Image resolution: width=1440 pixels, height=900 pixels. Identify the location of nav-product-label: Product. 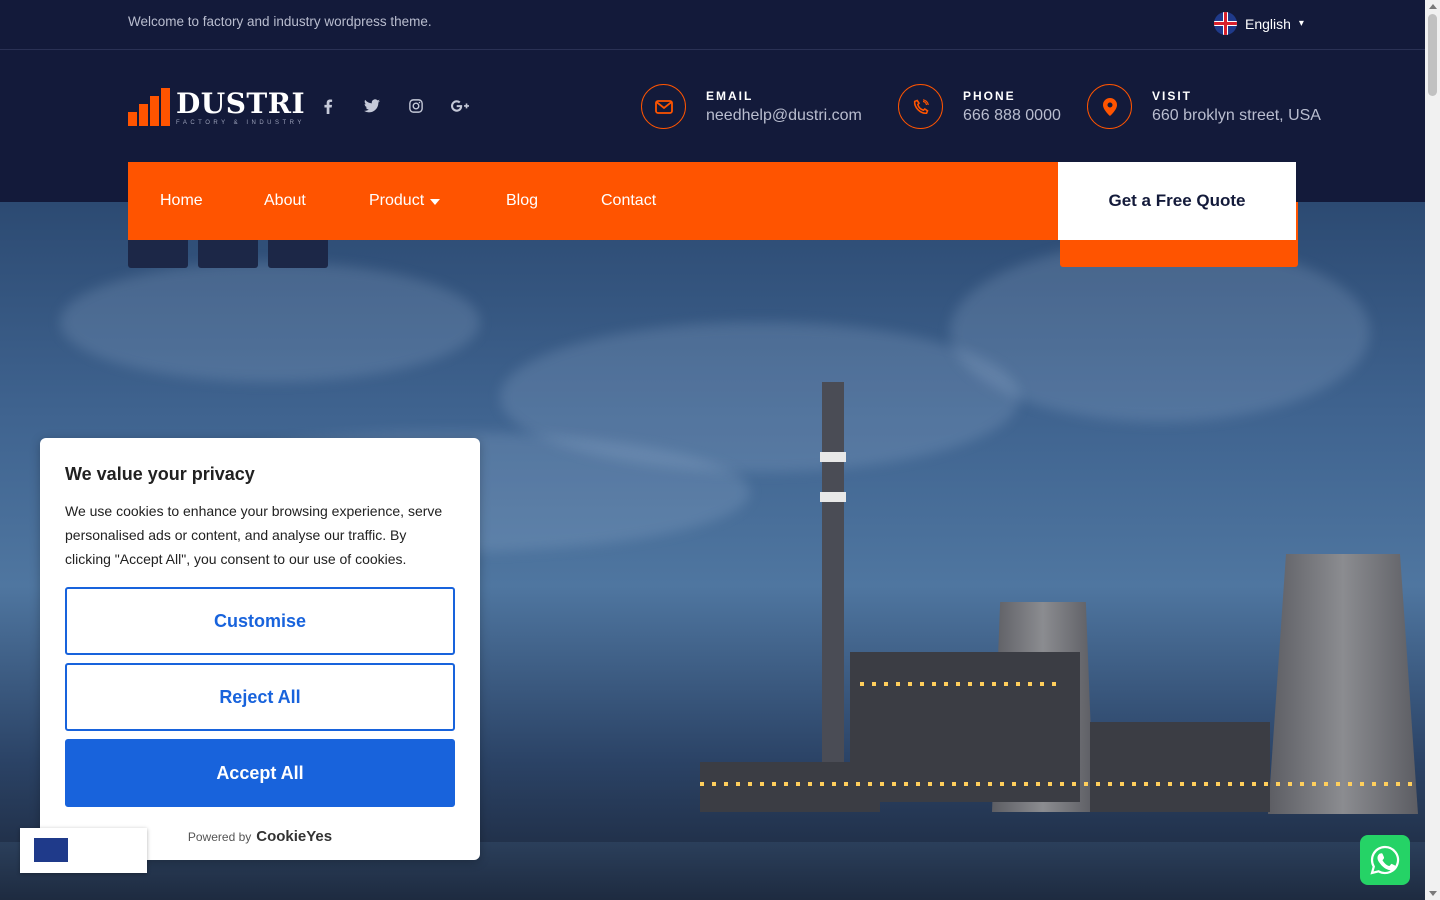
(397, 200).